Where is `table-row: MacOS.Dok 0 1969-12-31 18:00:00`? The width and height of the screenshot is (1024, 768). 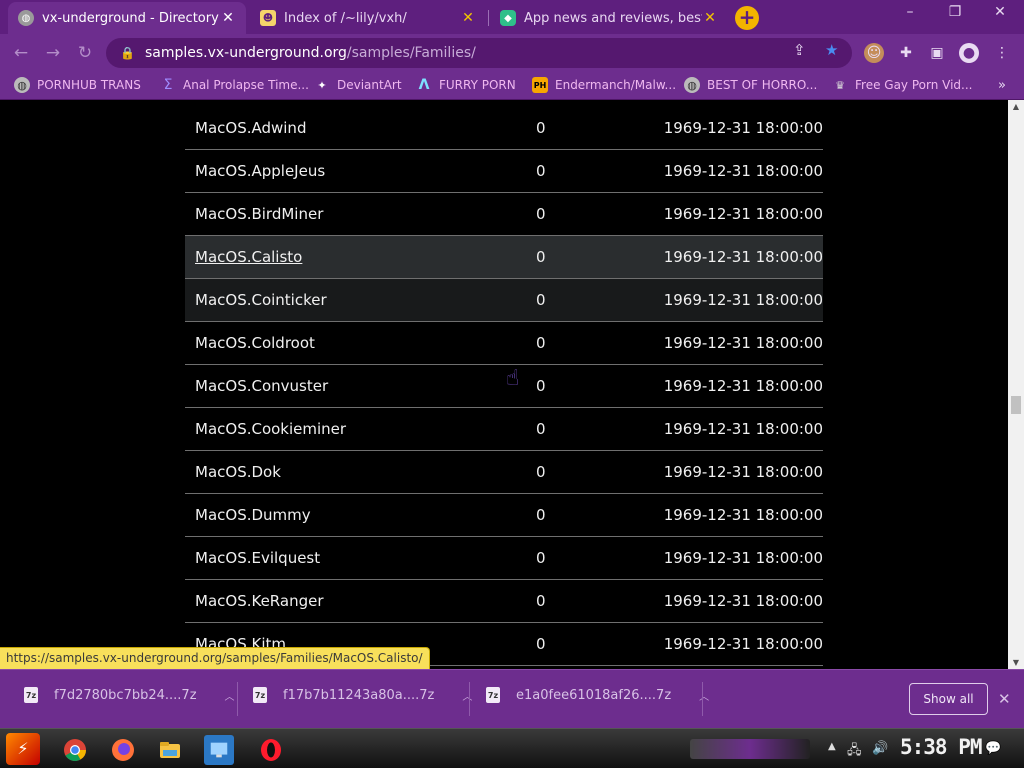
table-row: MacOS.Dok 0 1969-12-31 18:00:00 is located at coordinates (504, 472).